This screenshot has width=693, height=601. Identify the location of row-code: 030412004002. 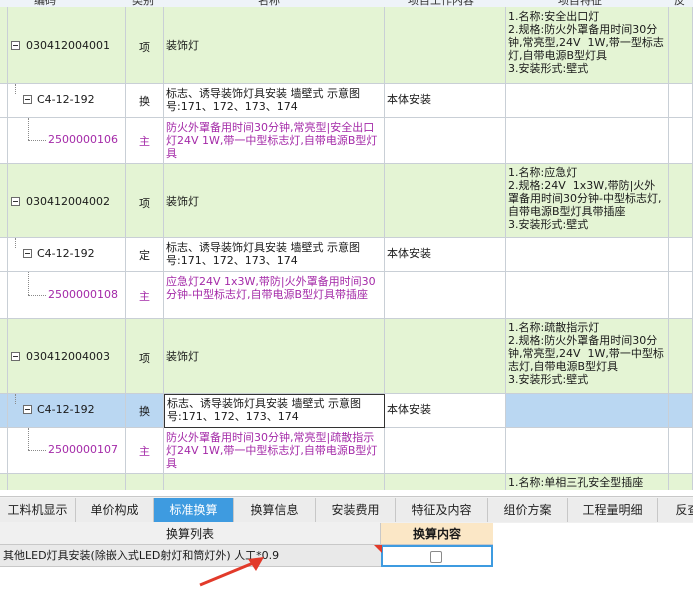
(68, 201).